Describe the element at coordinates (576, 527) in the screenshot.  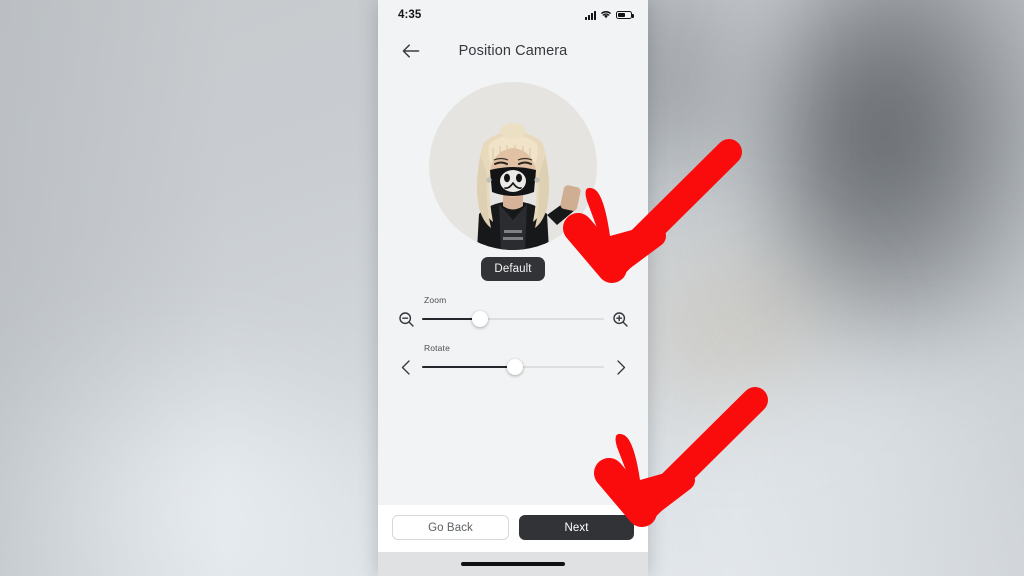
I see `next-button: Next` at that location.